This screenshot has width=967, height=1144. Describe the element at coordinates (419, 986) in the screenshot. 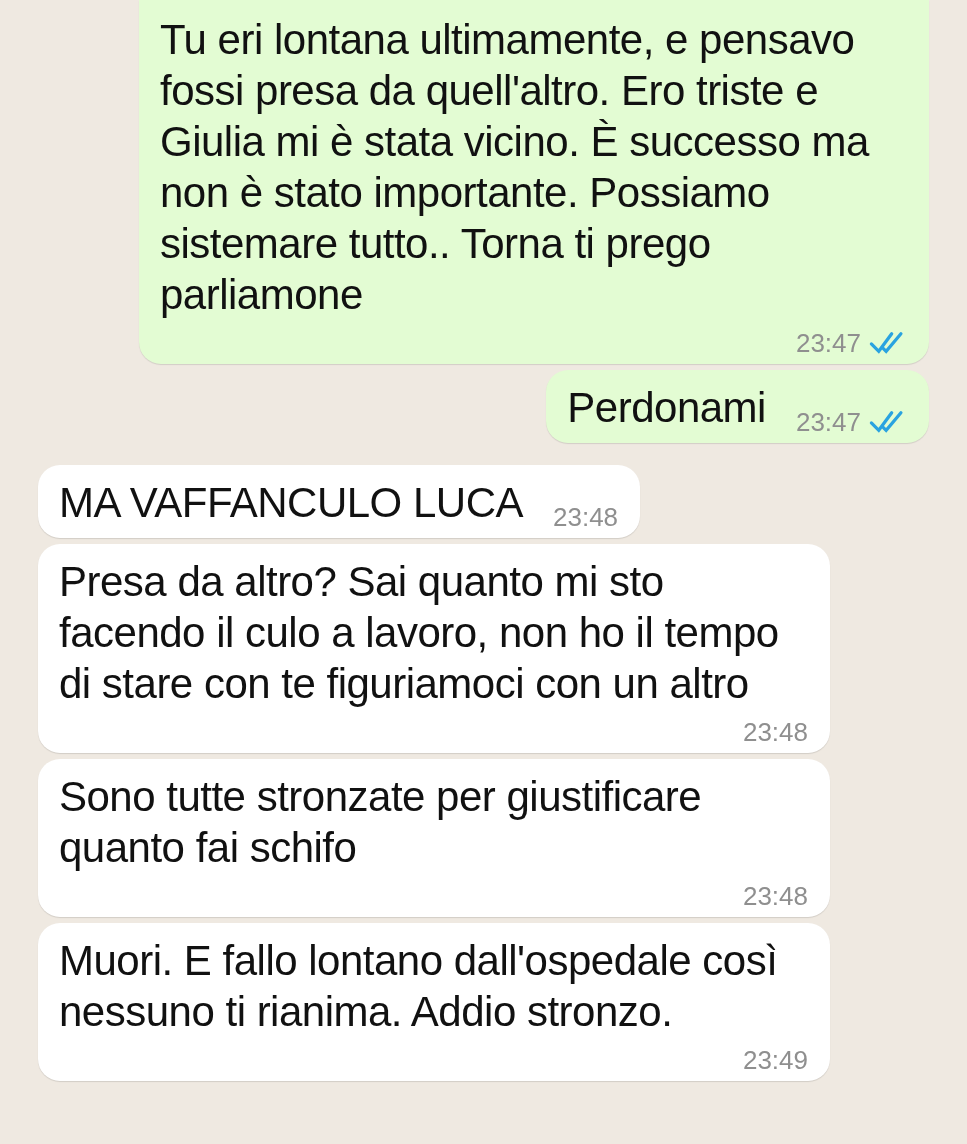

I see `message-text: Muori. E fallo lontano dall'ospedale così nessuno ti rianima. Addio stronzo.` at that location.